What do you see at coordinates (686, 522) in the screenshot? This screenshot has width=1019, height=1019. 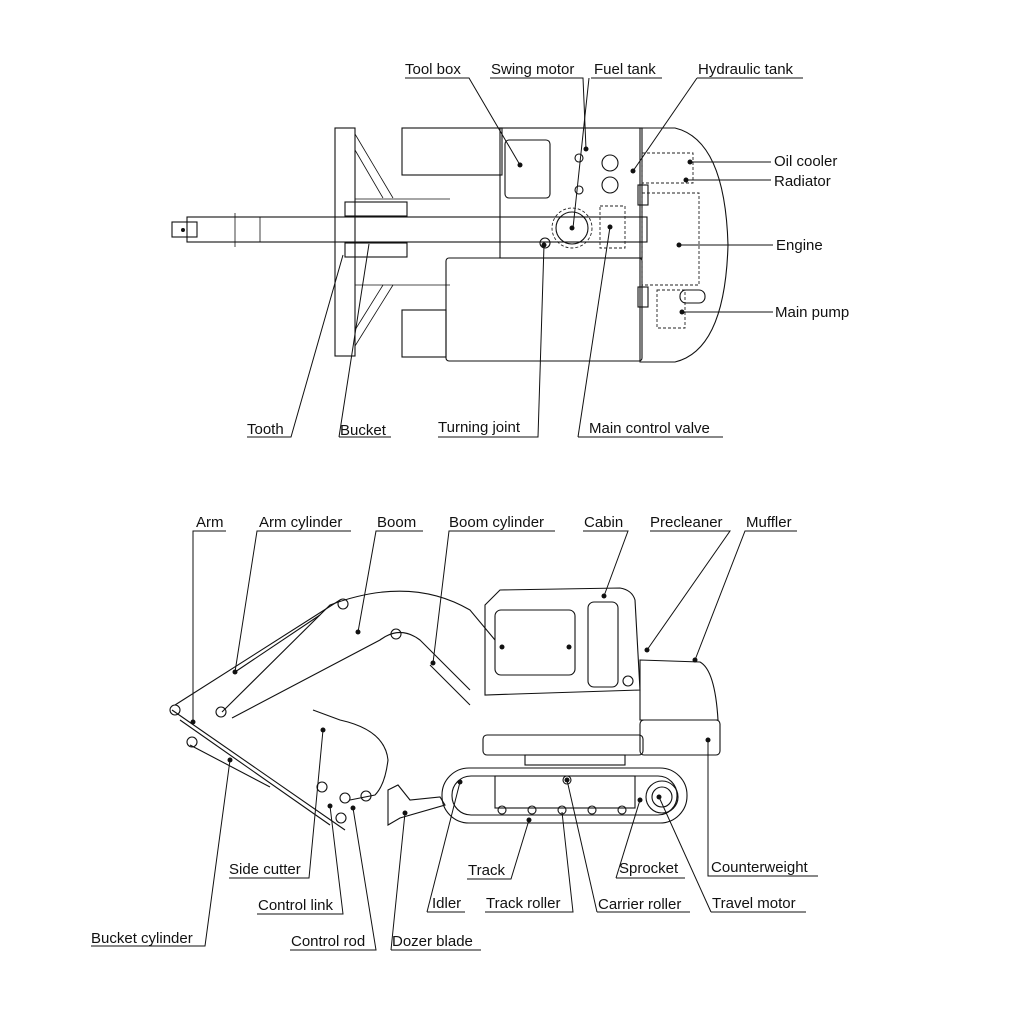 I see `label-precleaner: Precleaner` at bounding box center [686, 522].